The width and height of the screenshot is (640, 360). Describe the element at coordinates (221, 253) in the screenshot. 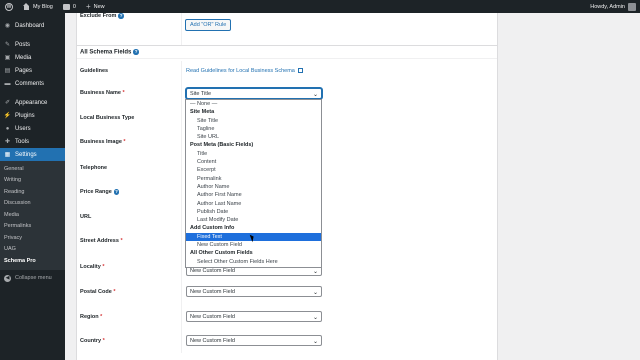

I see `option-group-label: All Other Custom Fields` at that location.